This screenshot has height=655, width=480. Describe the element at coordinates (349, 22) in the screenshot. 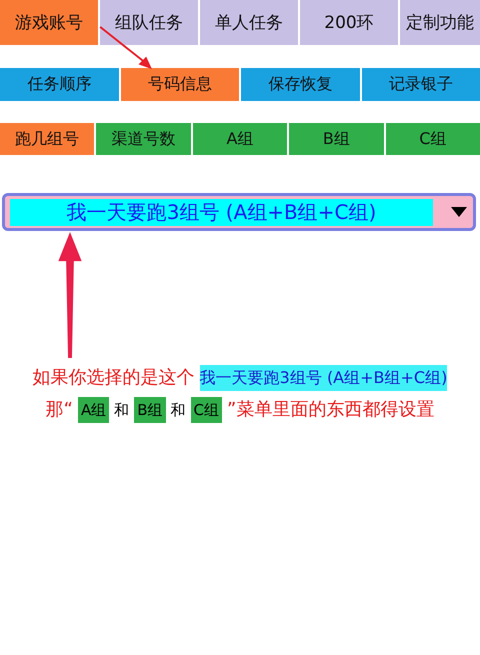

I see `tab: 200环` at that location.